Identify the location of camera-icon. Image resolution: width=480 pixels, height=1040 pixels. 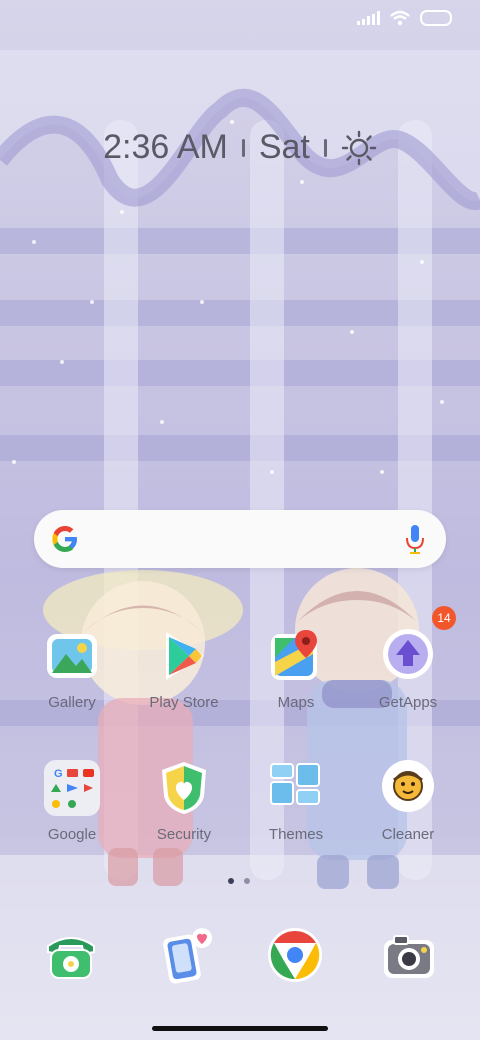
(409, 956).